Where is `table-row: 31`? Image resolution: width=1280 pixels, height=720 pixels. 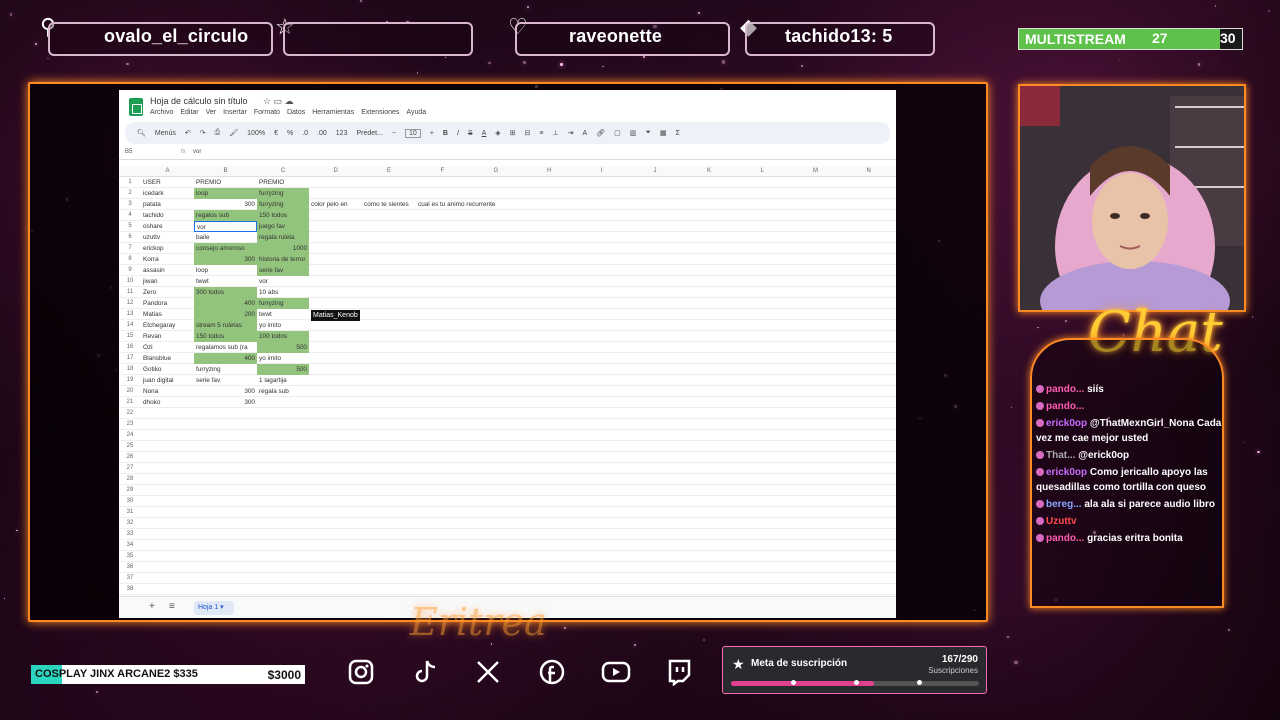
table-row: 31 is located at coordinates (507, 512).